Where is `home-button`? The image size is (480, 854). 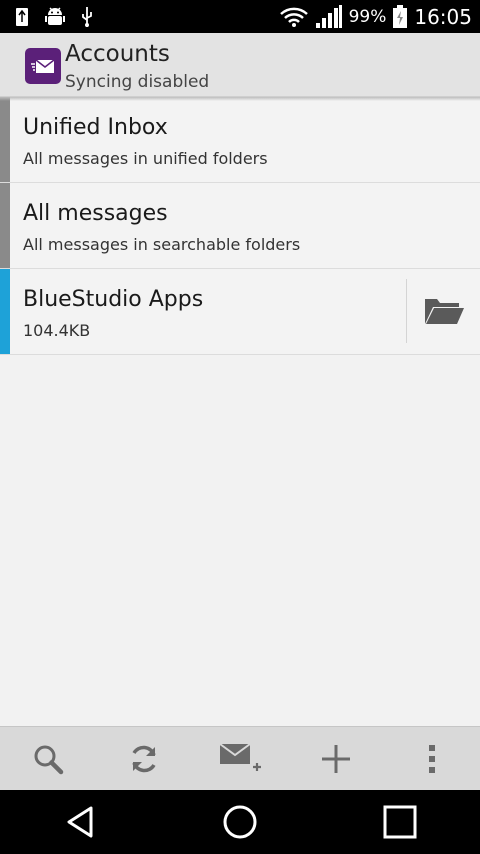
home-button is located at coordinates (240, 822).